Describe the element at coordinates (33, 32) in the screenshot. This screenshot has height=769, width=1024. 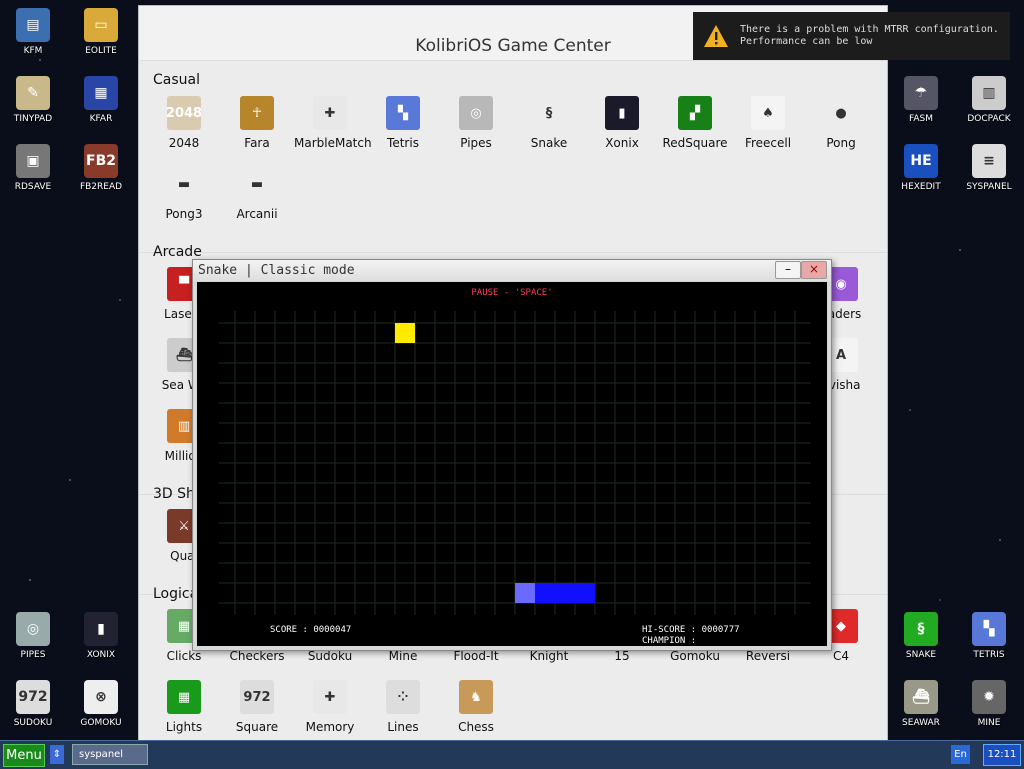
I see `kfm-launcher: ▤ KFM` at that location.